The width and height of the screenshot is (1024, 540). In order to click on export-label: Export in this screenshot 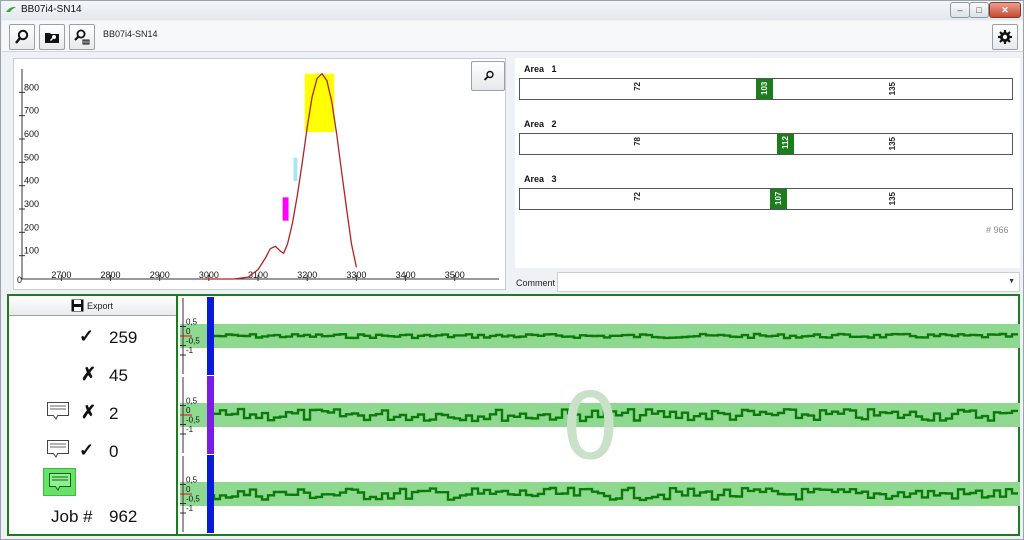, I will do `click(100, 306)`.